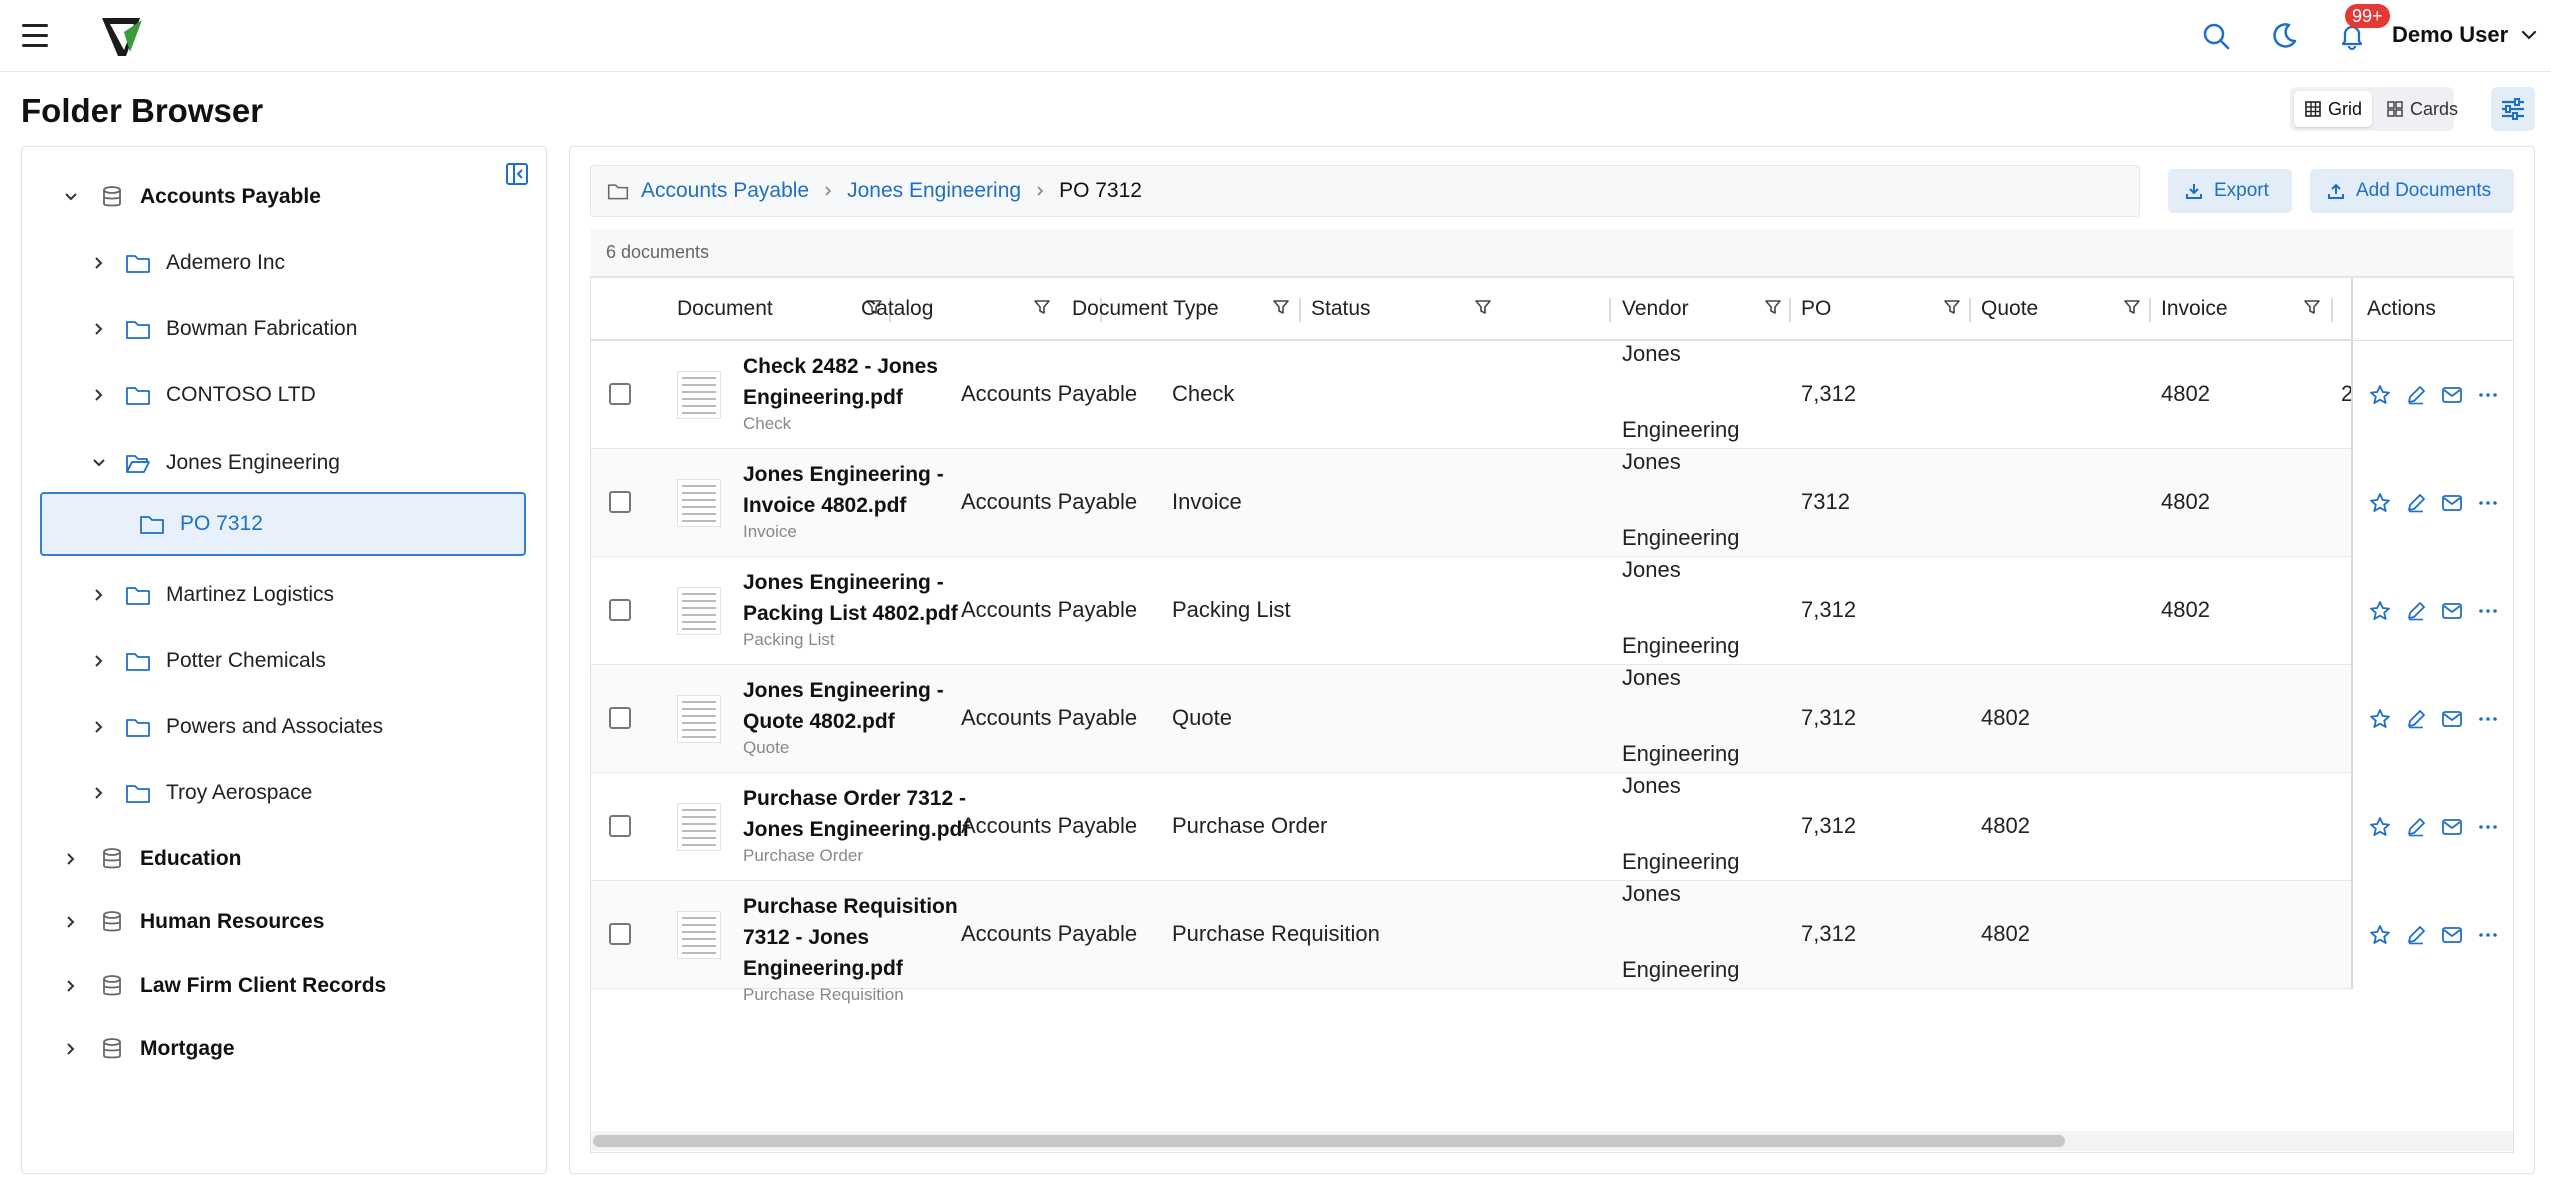  What do you see at coordinates (1187, 309) in the screenshot?
I see `column-header-document-type: Document Type` at bounding box center [1187, 309].